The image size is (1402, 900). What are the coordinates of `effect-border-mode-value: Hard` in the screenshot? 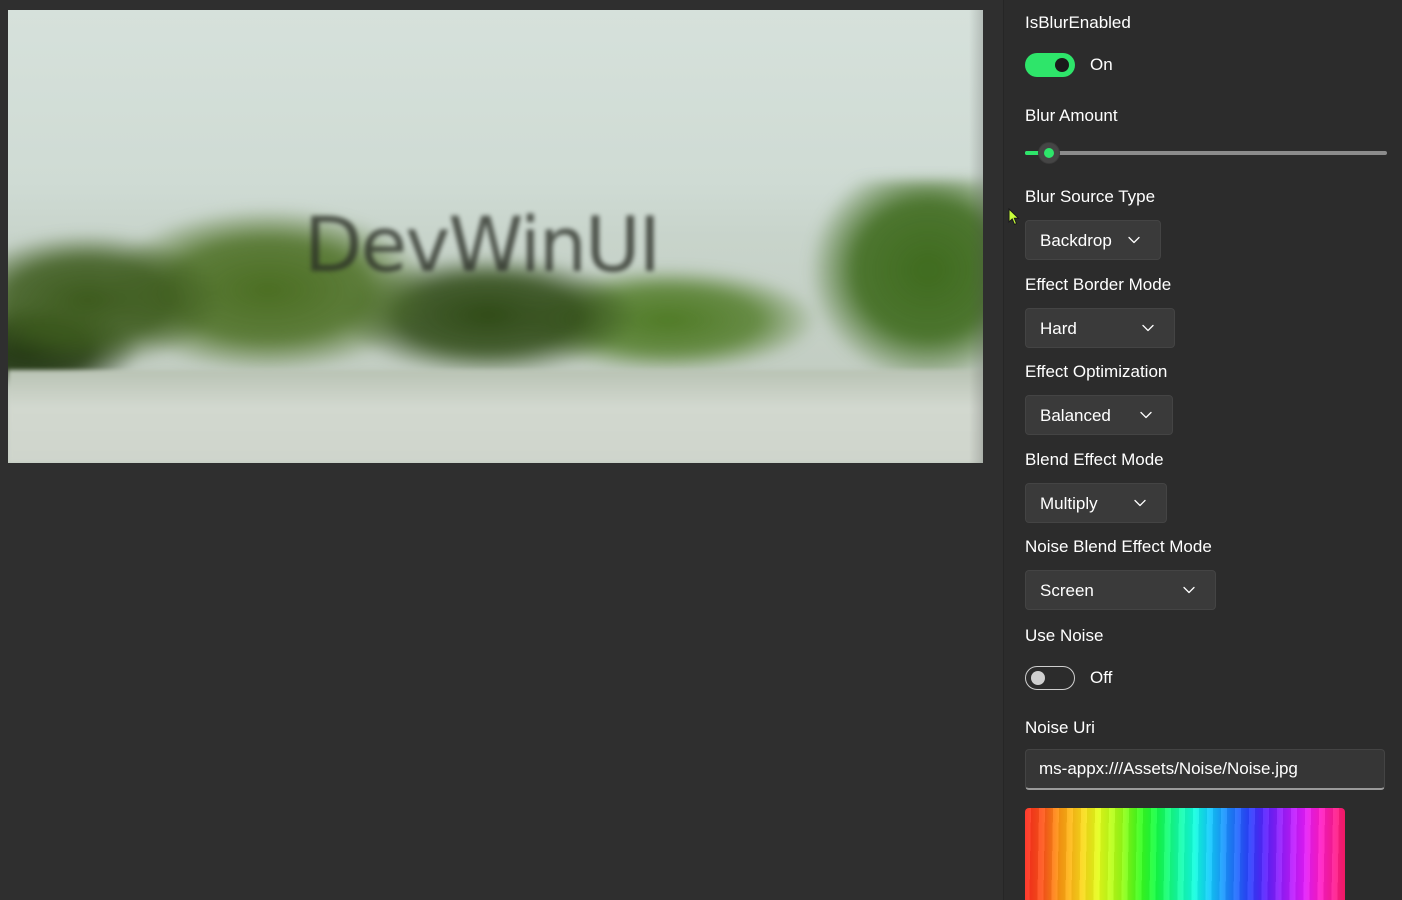 It's located at (1058, 328).